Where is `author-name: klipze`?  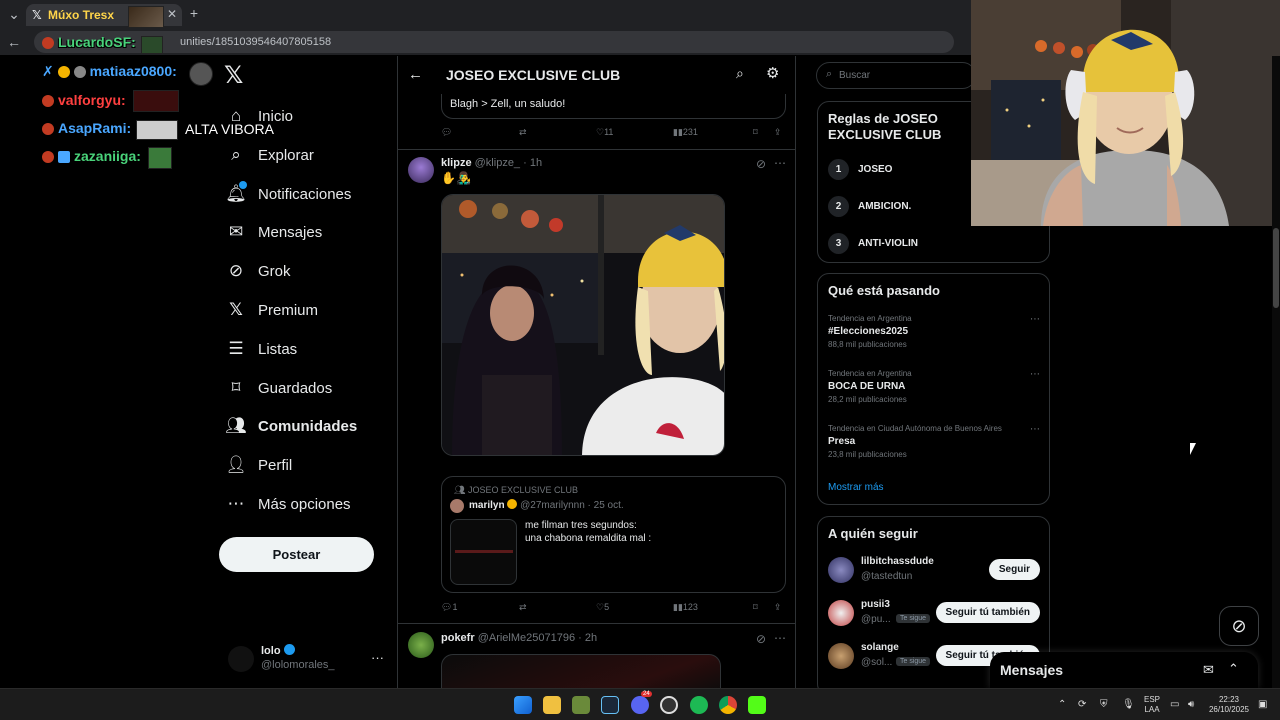 author-name: klipze is located at coordinates (456, 163).